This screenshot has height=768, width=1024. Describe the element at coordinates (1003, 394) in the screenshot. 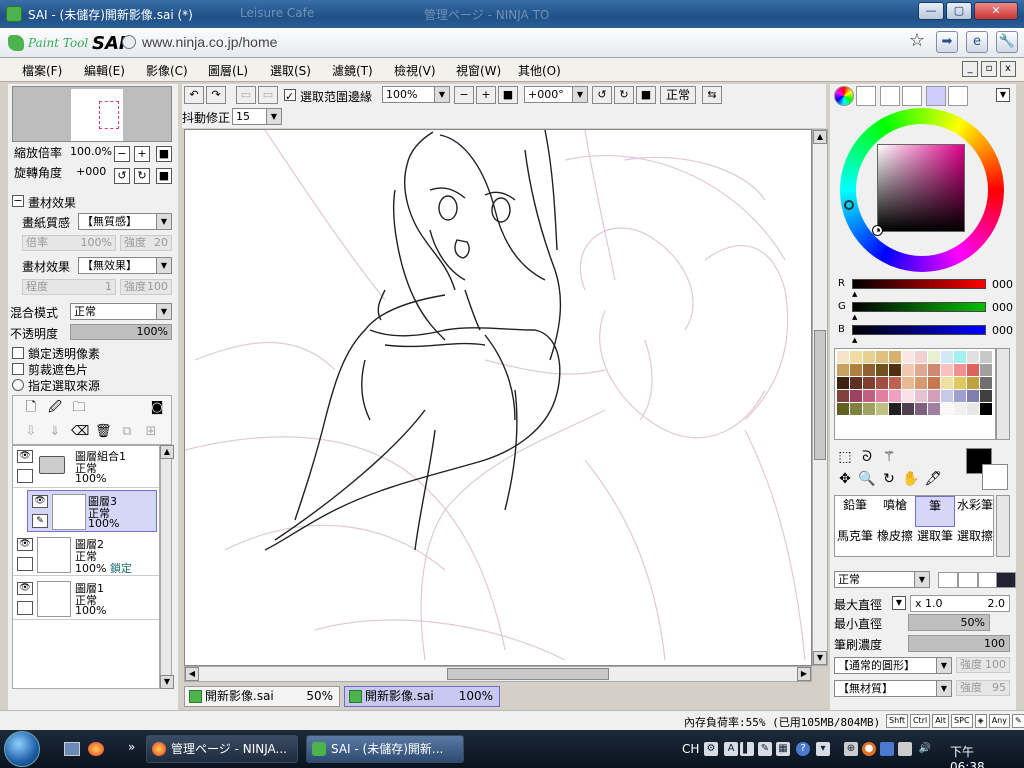

I see `swatch-scrollbar` at that location.